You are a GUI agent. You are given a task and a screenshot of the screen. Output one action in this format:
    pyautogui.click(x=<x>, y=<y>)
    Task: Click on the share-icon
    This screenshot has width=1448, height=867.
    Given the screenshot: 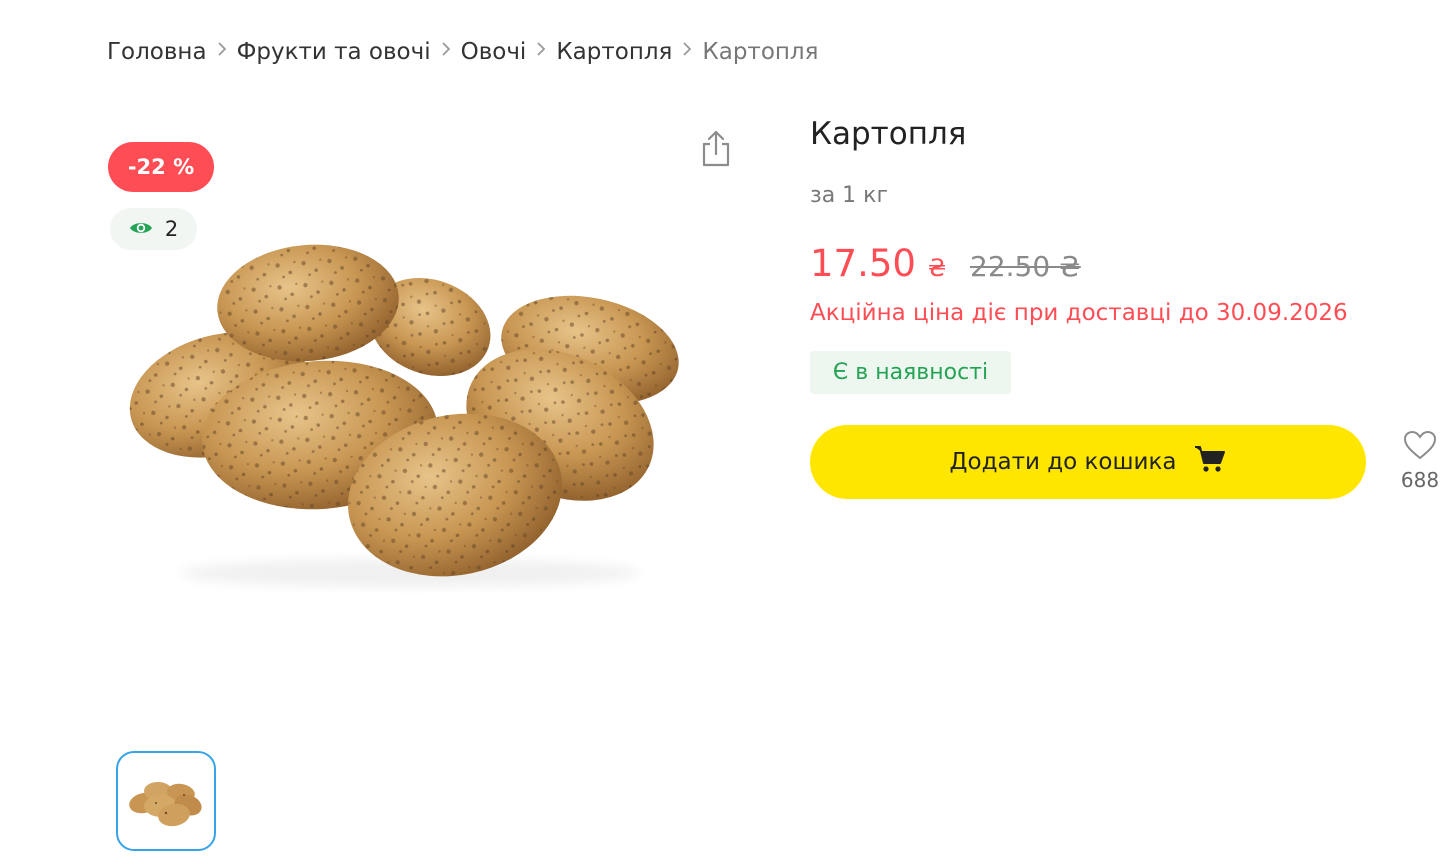 What is the action you would take?
    pyautogui.click(x=716, y=150)
    